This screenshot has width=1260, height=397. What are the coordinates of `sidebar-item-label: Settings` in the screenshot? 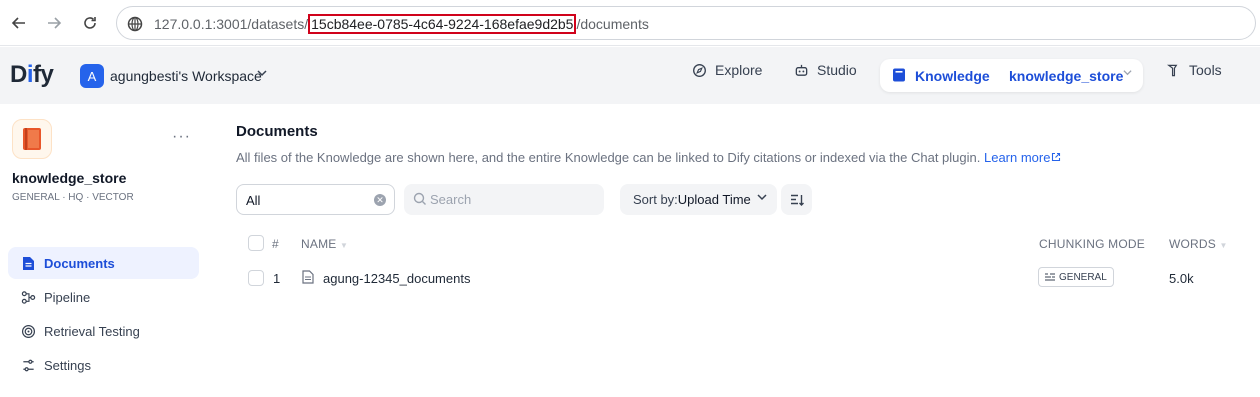 It's located at (67, 365).